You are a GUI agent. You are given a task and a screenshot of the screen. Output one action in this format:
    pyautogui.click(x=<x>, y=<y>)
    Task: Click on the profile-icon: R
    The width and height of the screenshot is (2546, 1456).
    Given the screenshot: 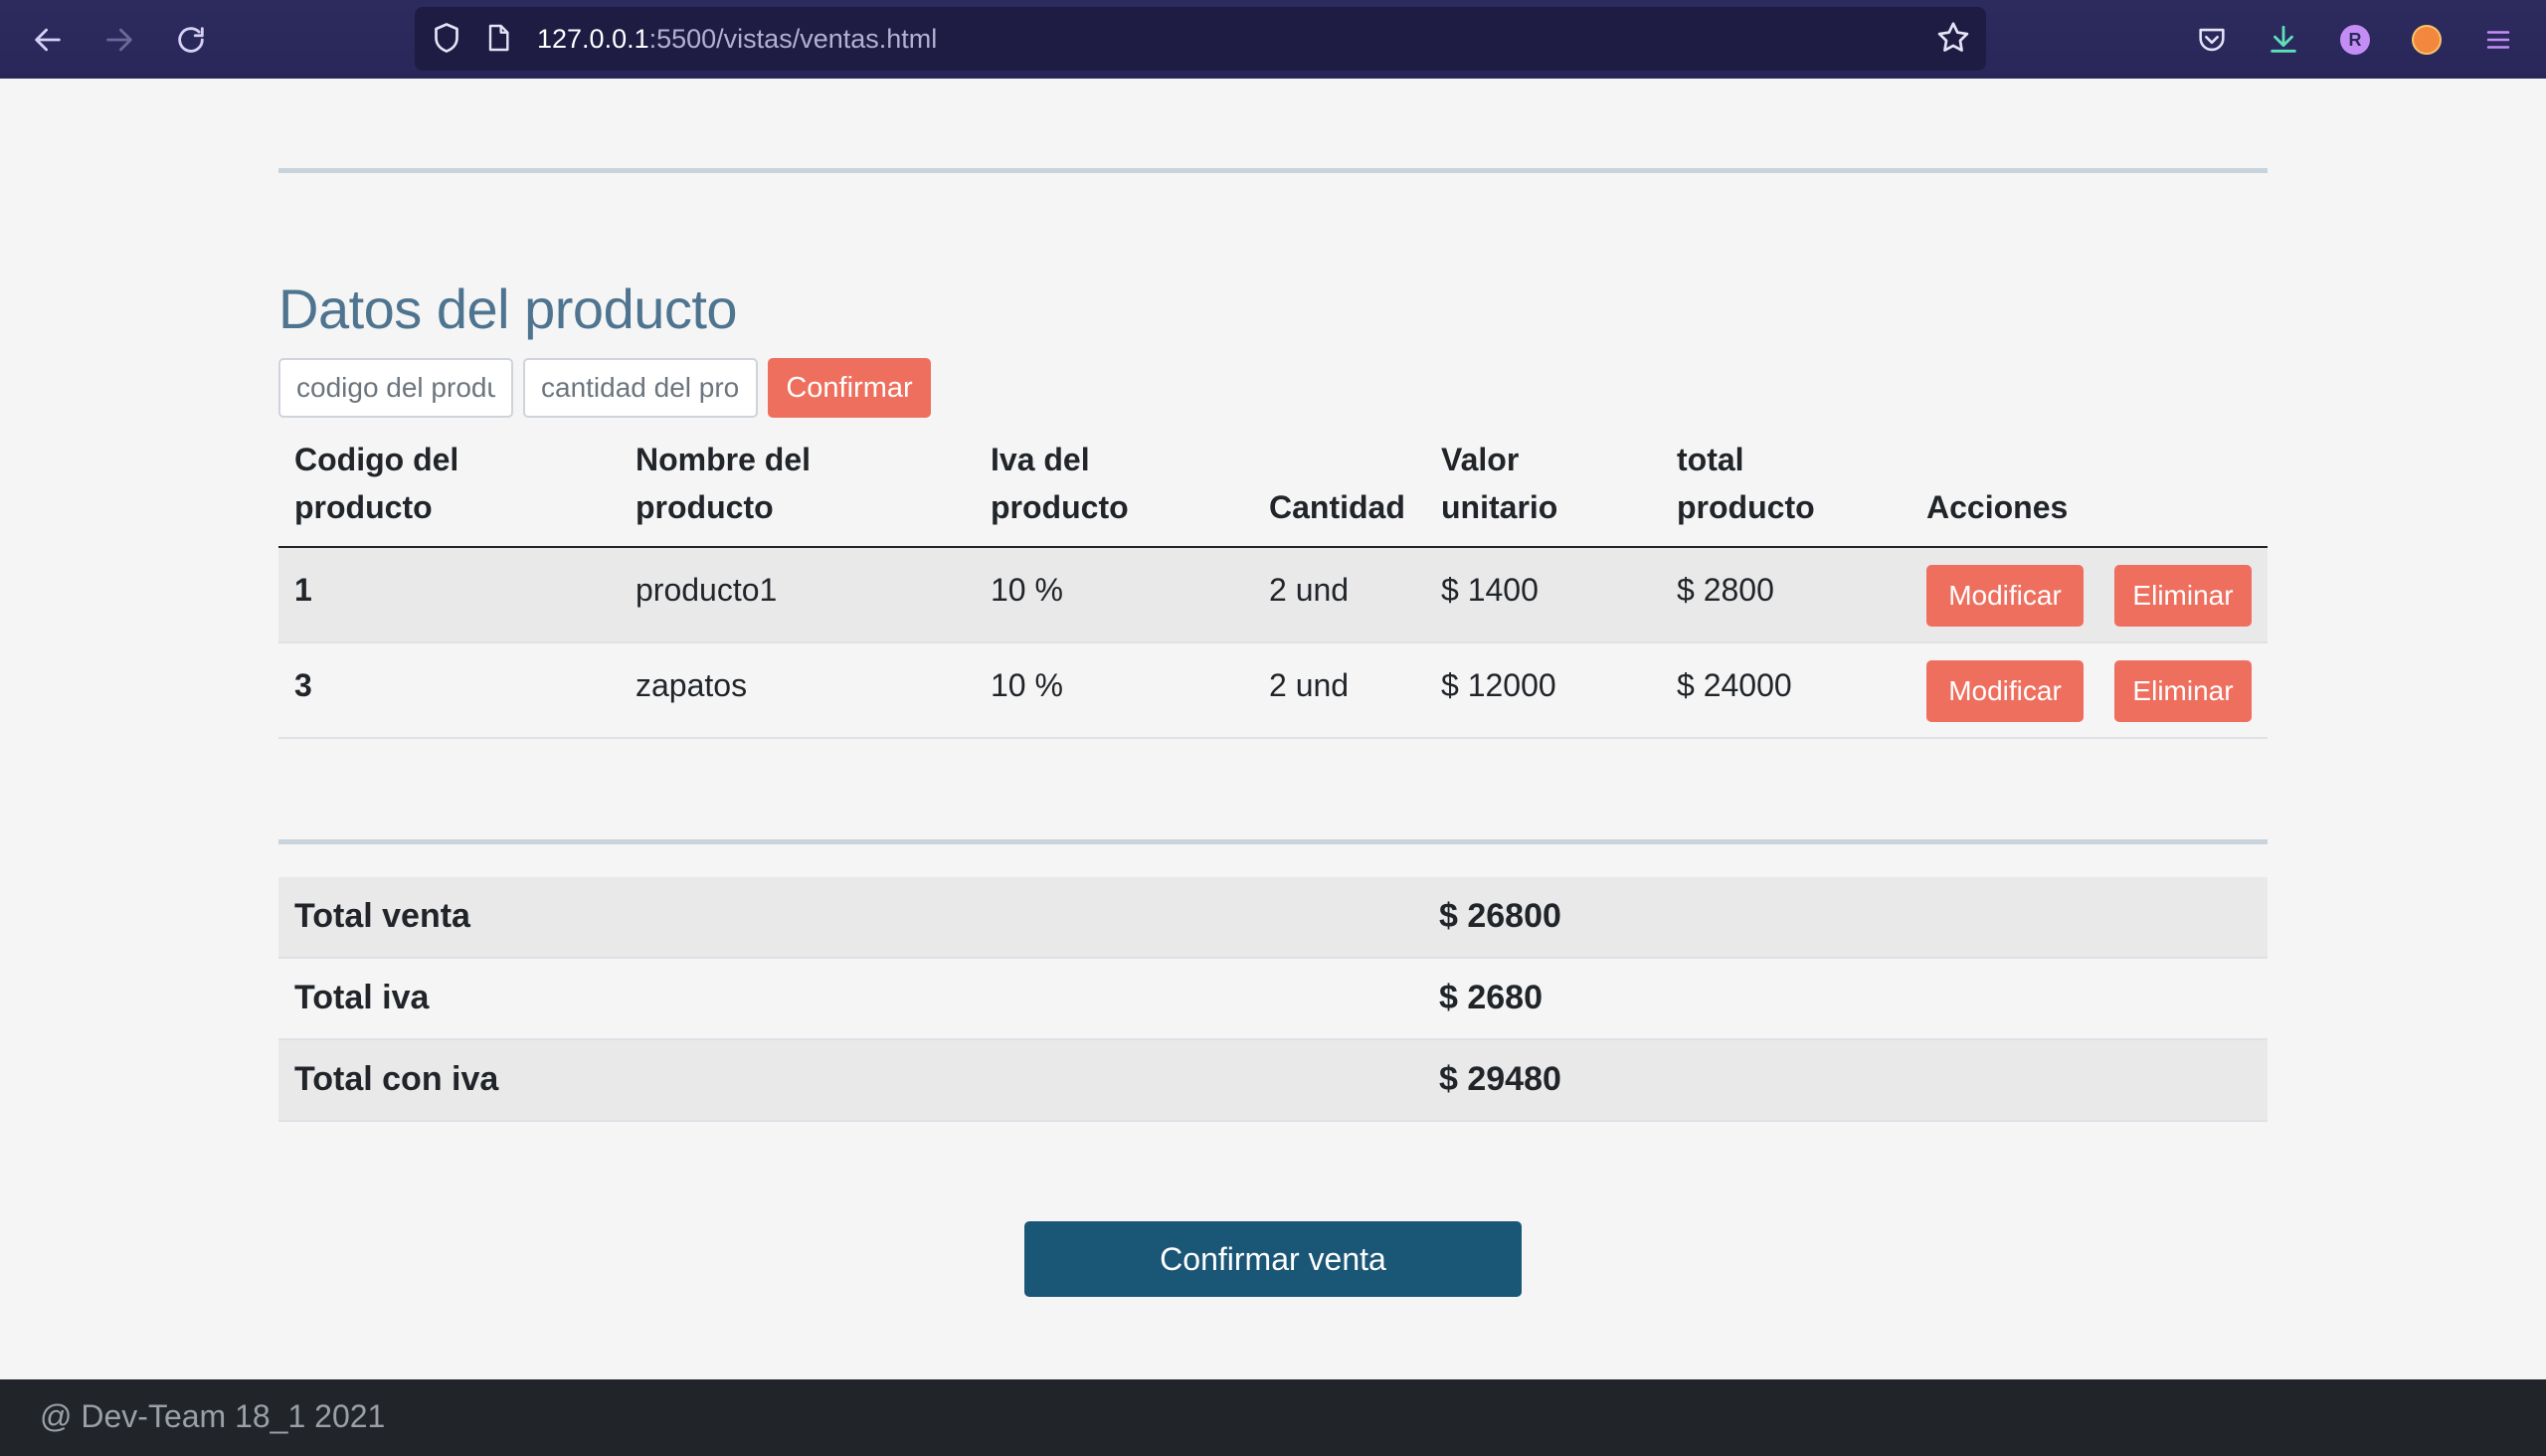 What is the action you would take?
    pyautogui.click(x=2355, y=40)
    